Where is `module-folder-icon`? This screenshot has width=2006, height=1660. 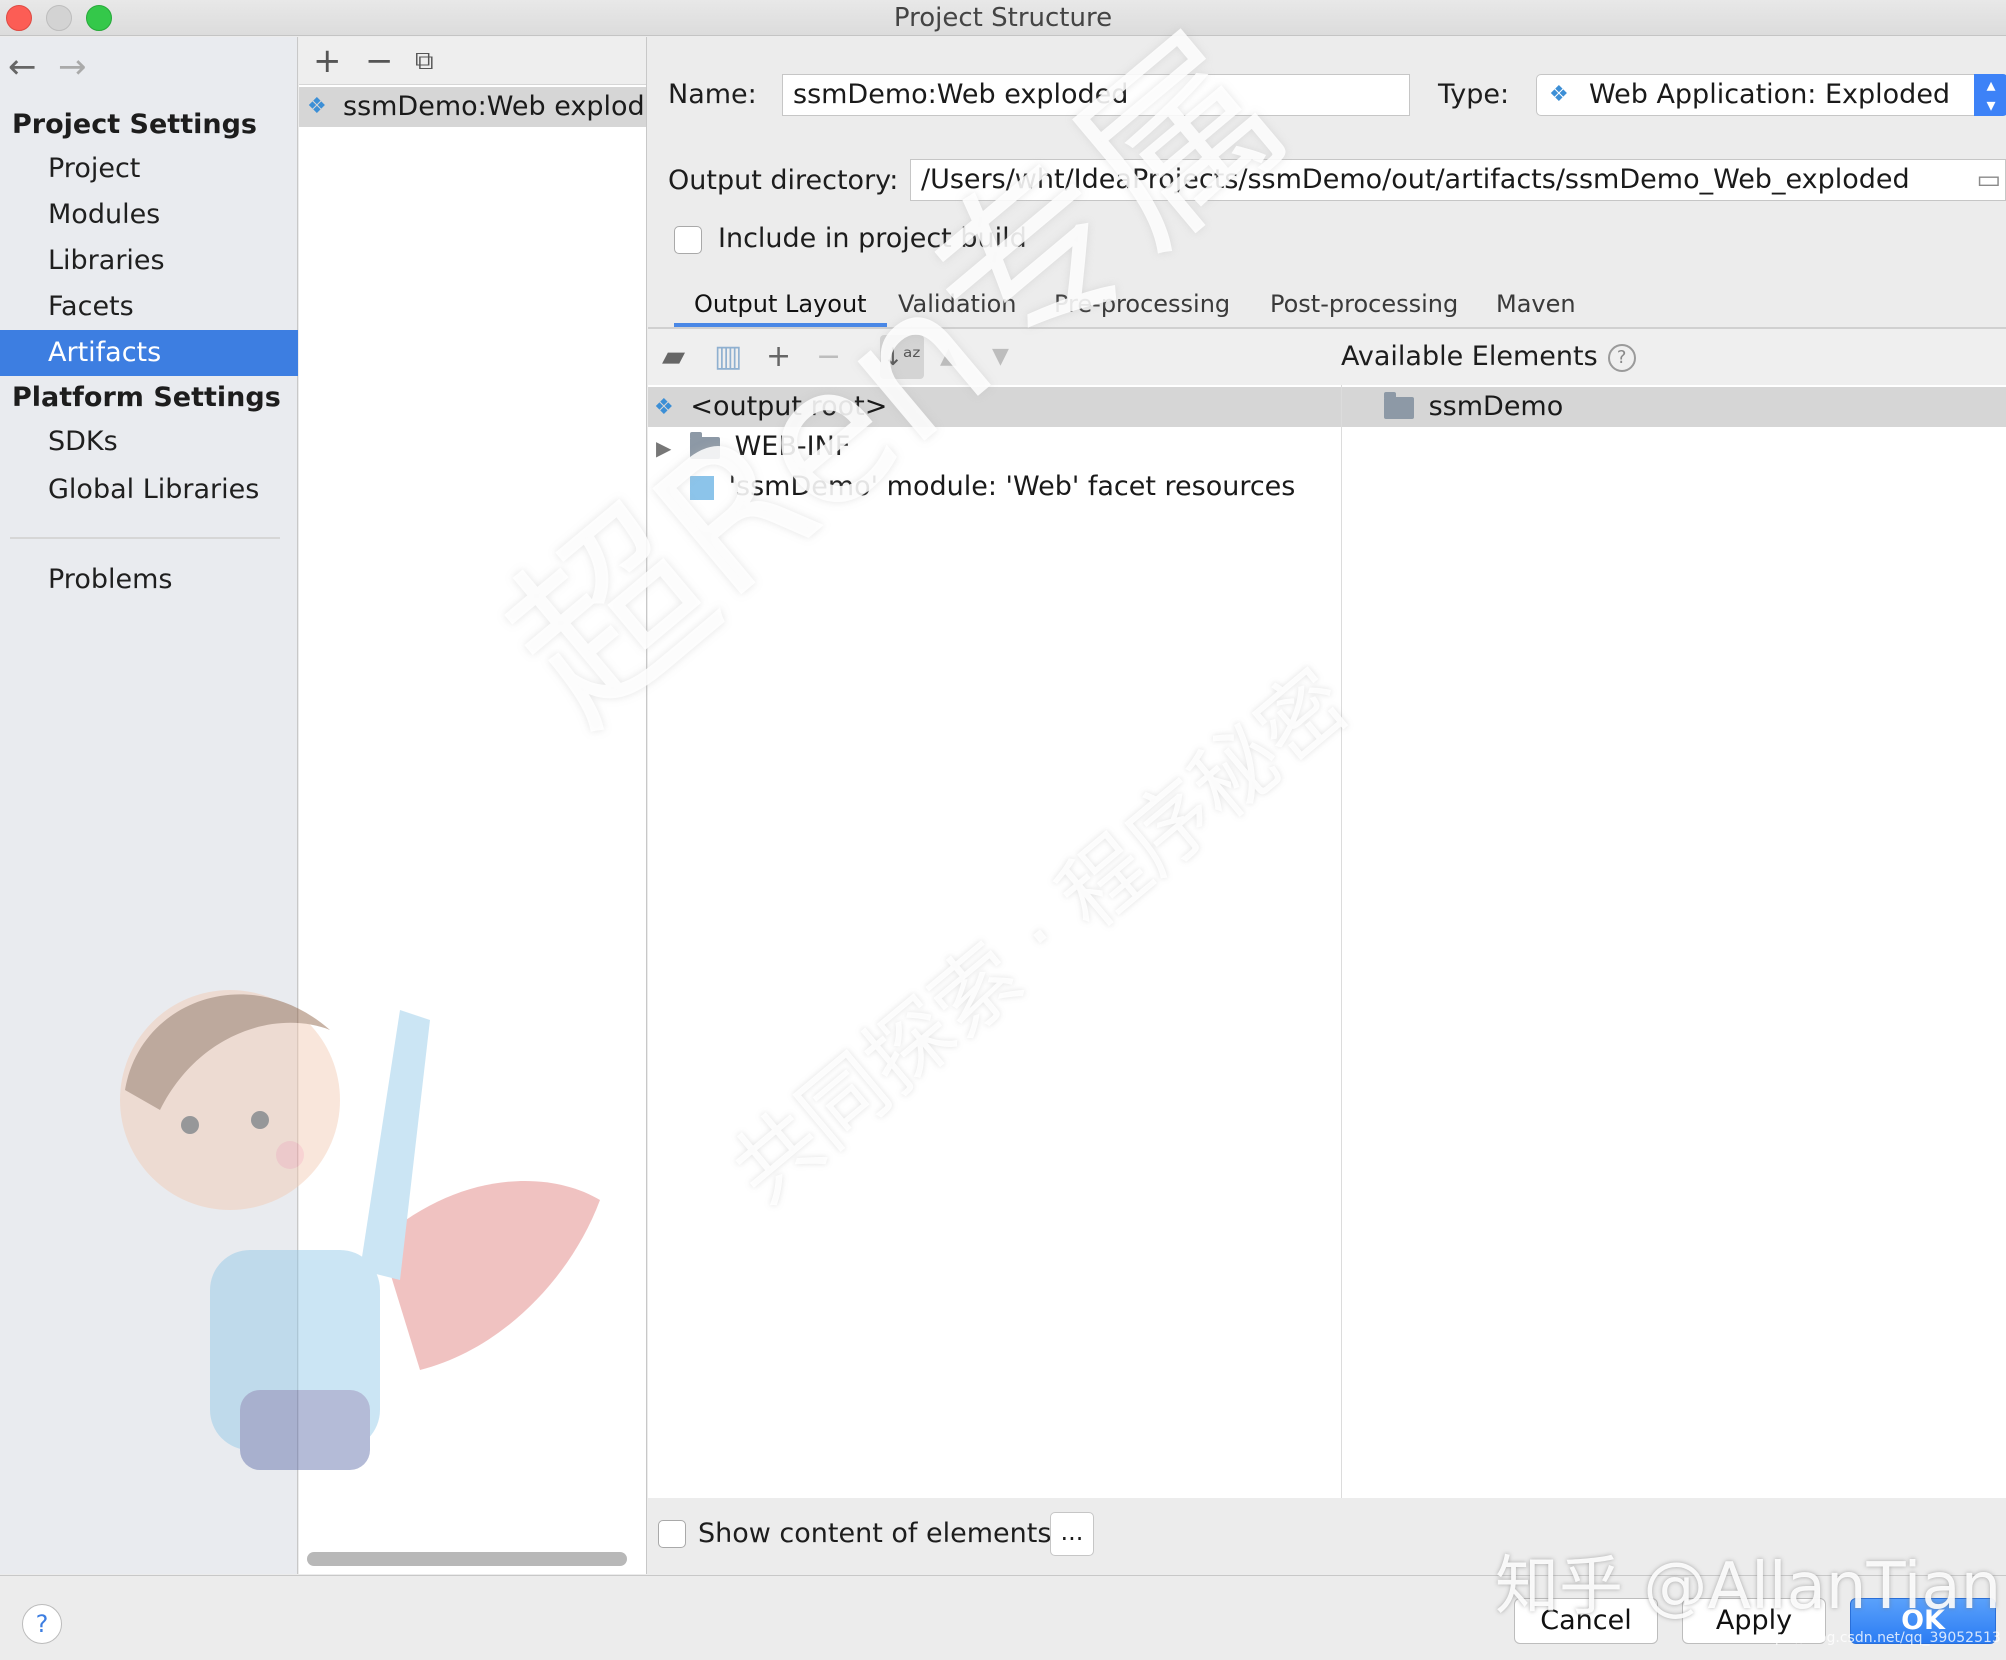 module-folder-icon is located at coordinates (1399, 405).